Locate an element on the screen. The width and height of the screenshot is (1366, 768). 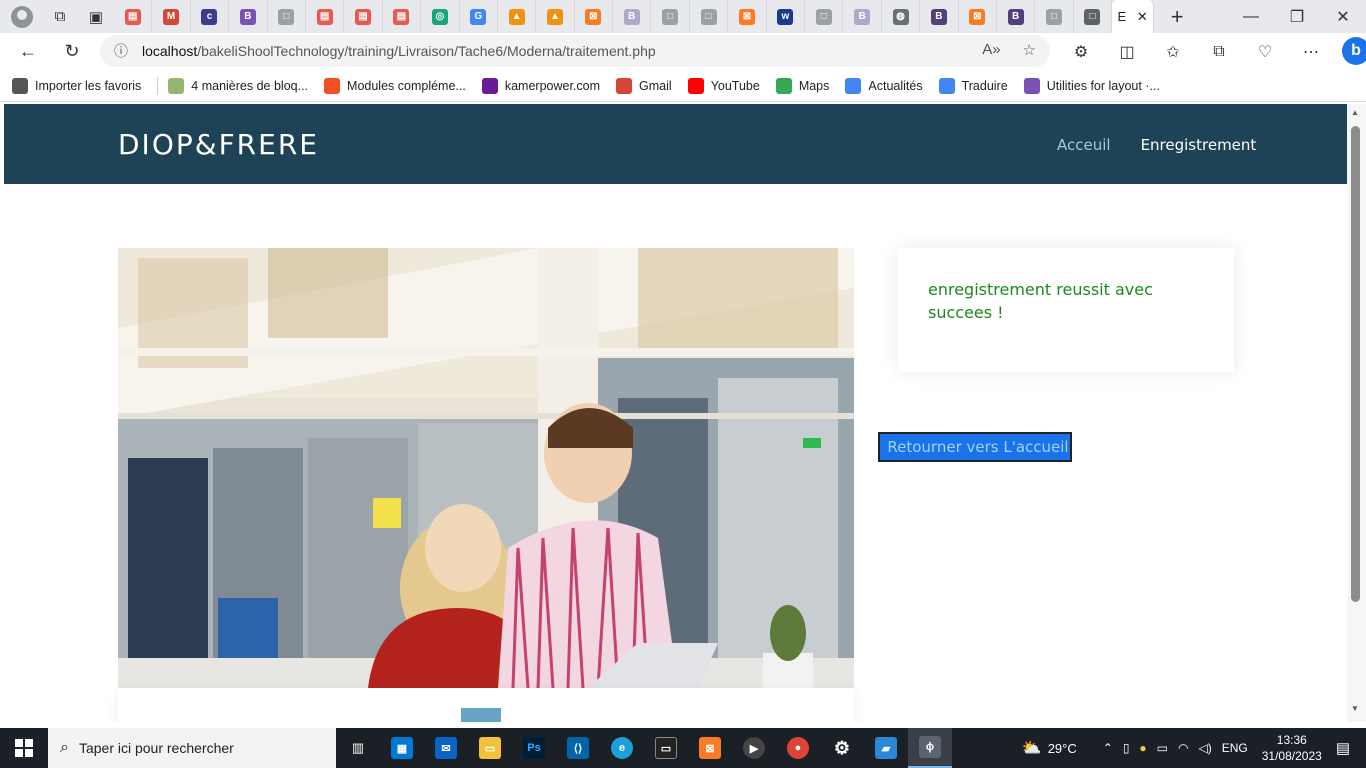
browser-tab: M is located at coordinates (171, 16).